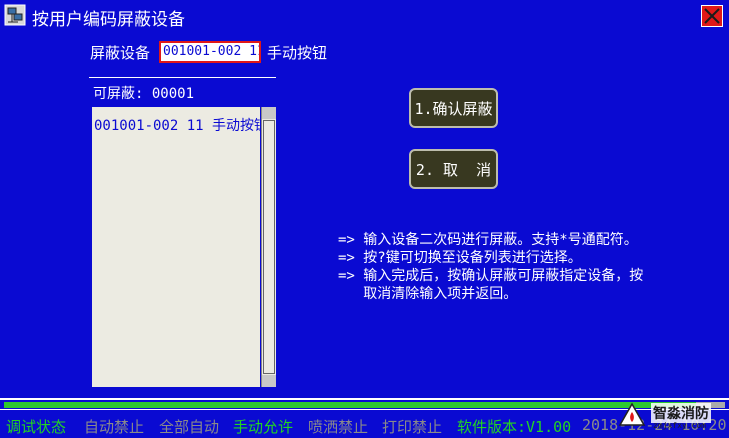  What do you see at coordinates (120, 53) in the screenshot?
I see `device-field-label: 屏蔽设备` at bounding box center [120, 53].